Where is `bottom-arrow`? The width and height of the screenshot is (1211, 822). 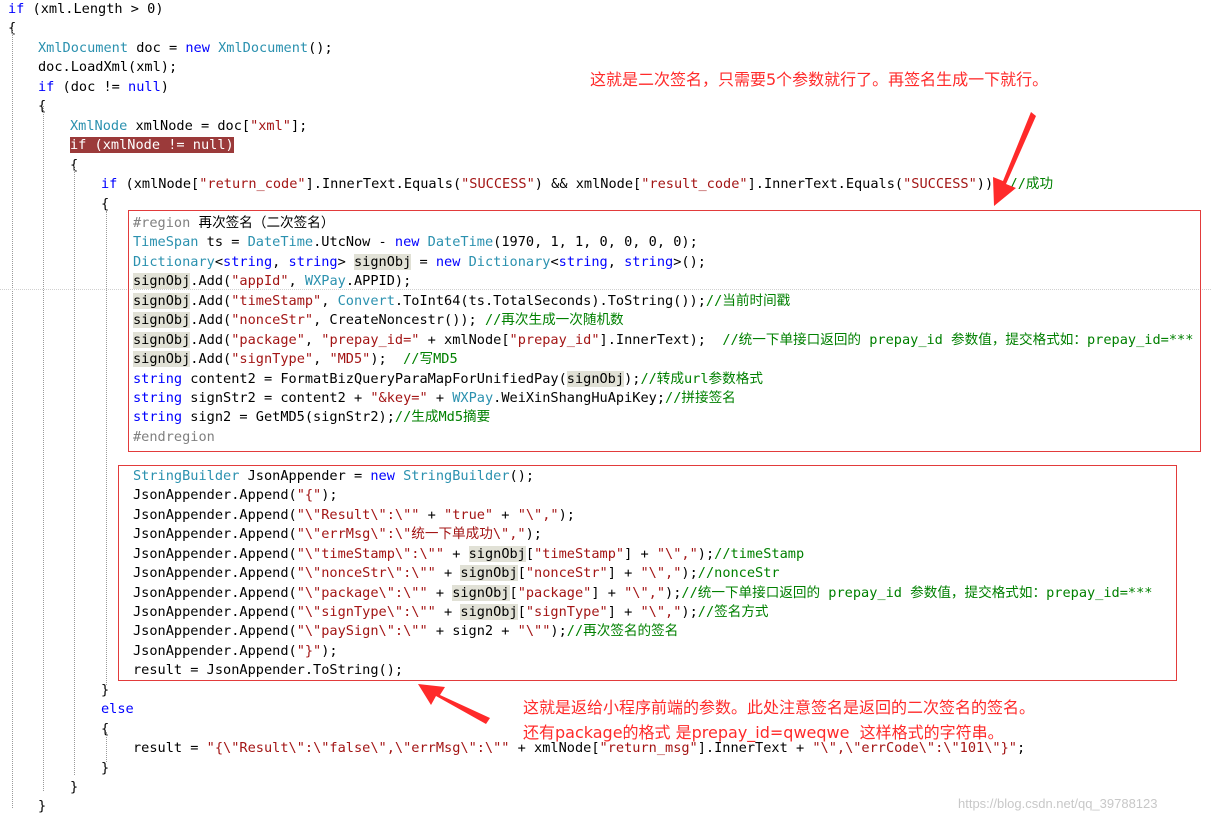
bottom-arrow is located at coordinates (454, 704).